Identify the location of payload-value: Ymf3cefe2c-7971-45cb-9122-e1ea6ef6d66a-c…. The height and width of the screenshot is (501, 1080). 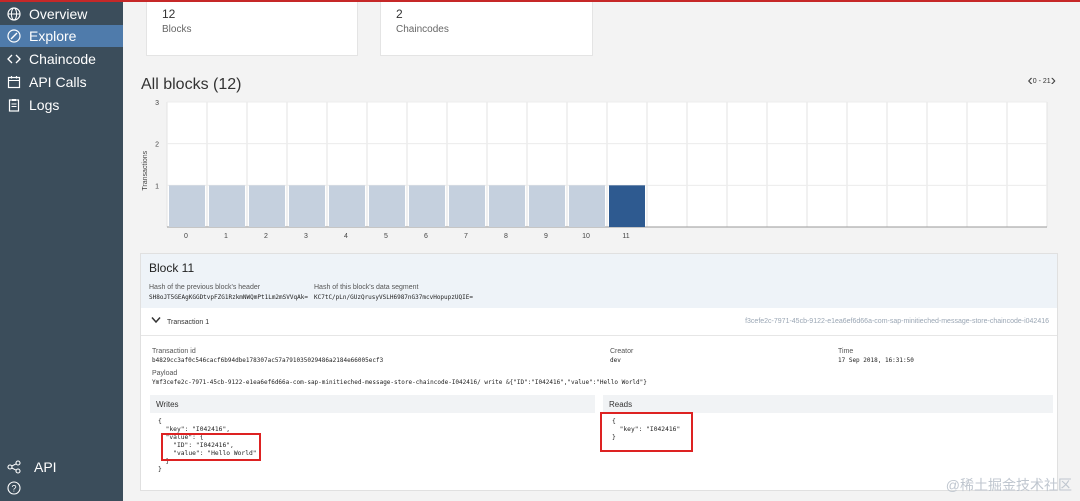
(399, 382).